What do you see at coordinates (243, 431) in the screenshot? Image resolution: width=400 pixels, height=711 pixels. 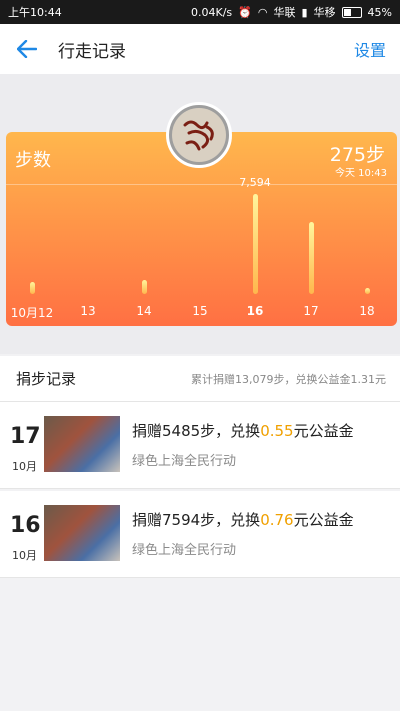 I see `record-text: 捐赠5485步，兑换0.55元公益金` at bounding box center [243, 431].